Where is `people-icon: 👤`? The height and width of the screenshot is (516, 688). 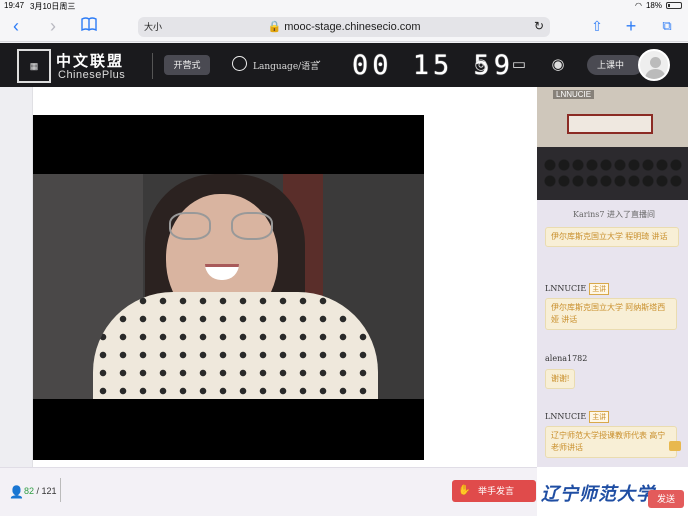
people-icon: 👤 is located at coordinates (16, 492).